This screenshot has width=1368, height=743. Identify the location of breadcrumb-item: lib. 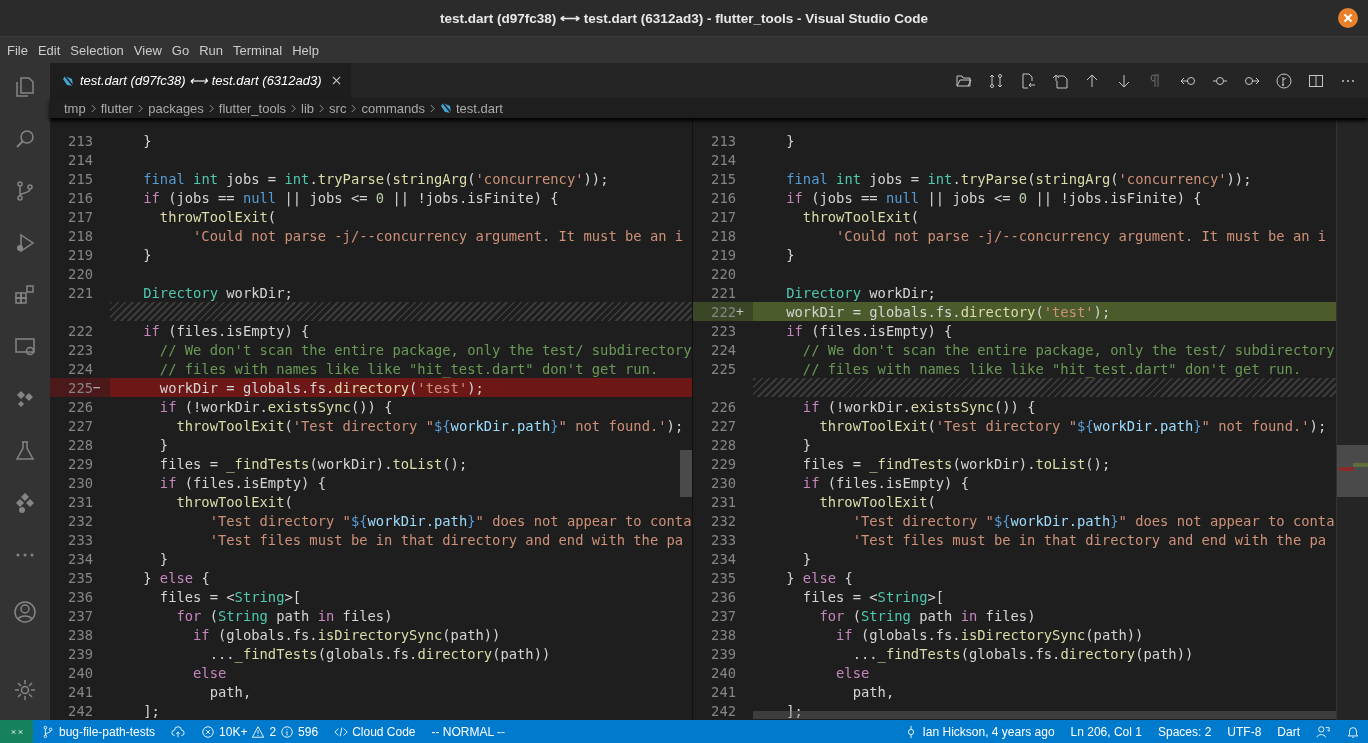
(308, 108).